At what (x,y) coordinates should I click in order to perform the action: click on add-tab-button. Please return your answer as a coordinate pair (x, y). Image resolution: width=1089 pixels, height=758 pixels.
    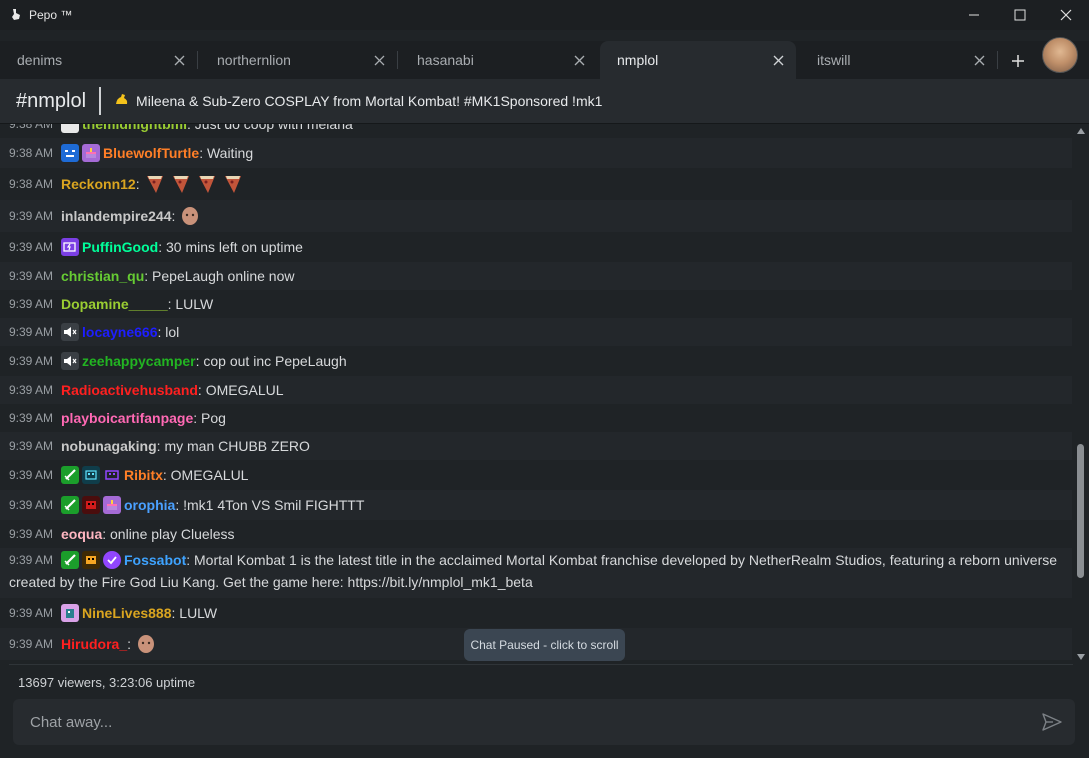
    Looking at the image, I should click on (1018, 61).